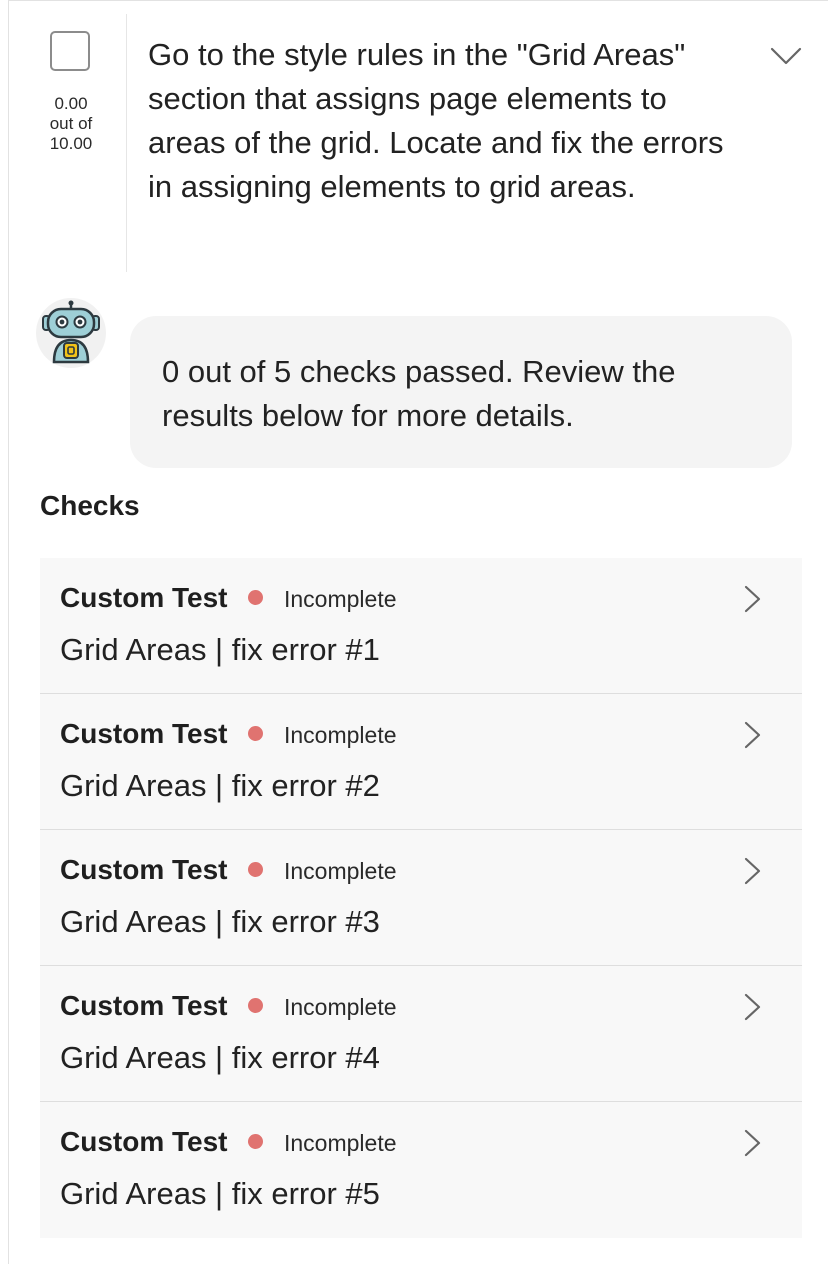 The image size is (828, 1264). I want to click on check-name: Grid Areas | fix error #3, so click(220, 921).